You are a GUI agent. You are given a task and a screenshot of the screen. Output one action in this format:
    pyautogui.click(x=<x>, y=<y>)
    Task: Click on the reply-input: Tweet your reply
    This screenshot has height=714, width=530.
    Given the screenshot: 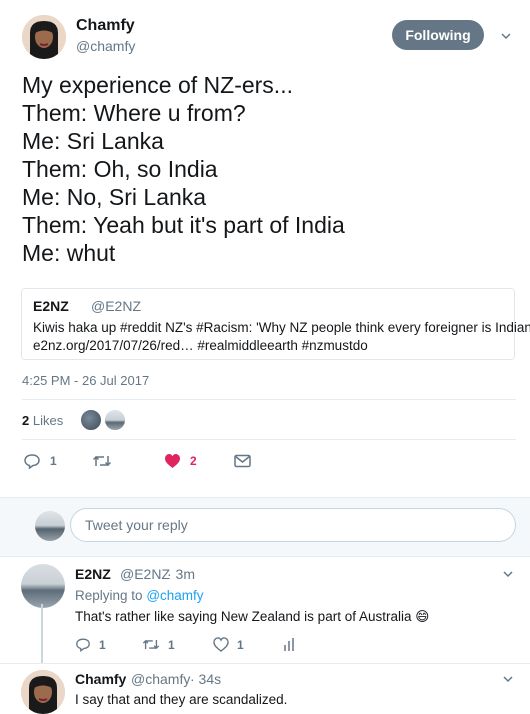 What is the action you would take?
    pyautogui.click(x=293, y=525)
    